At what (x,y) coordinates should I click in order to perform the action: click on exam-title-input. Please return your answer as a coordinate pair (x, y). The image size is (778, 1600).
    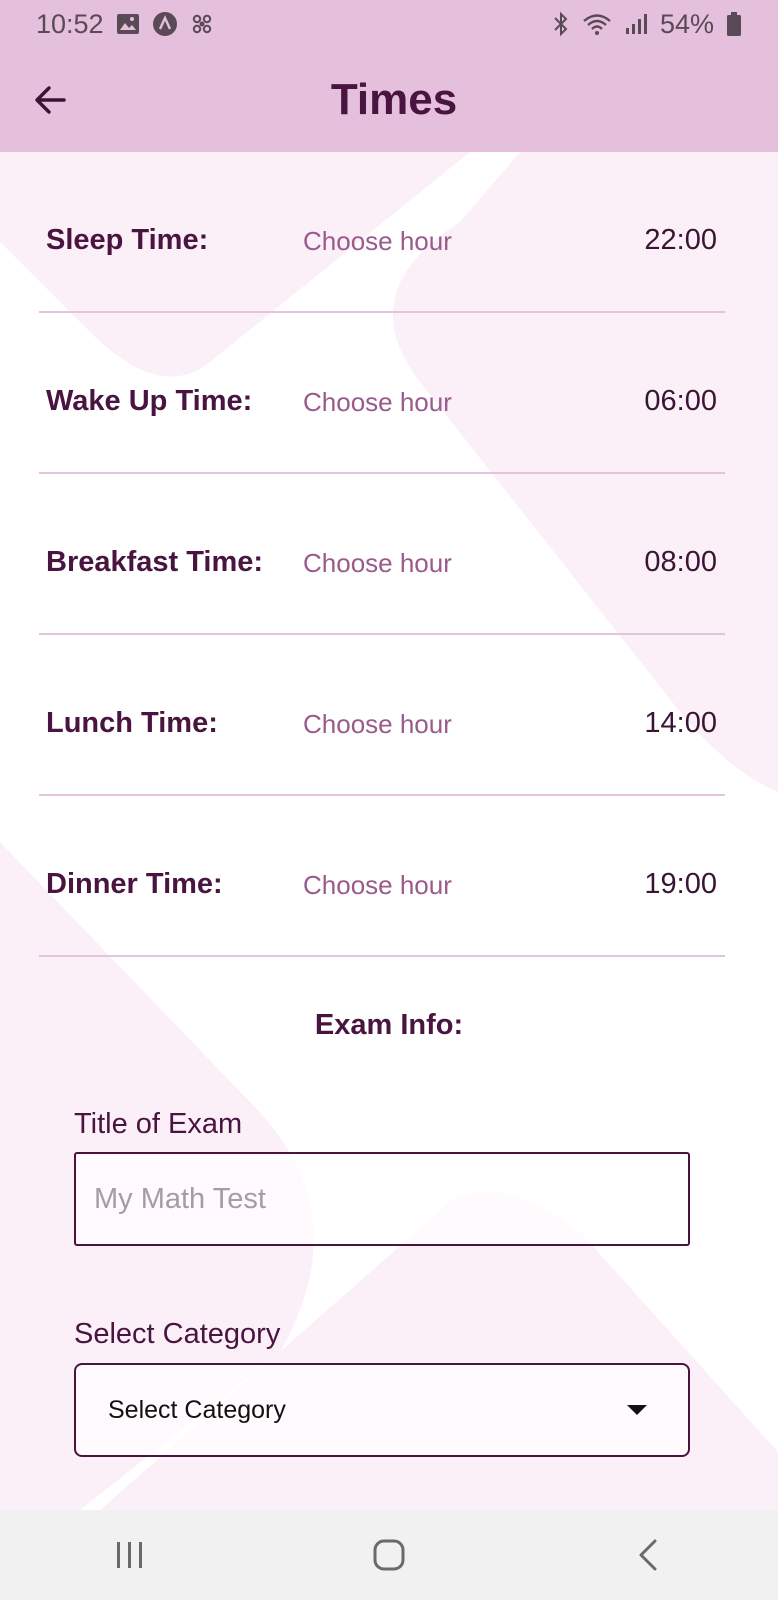
    Looking at the image, I should click on (382, 1199).